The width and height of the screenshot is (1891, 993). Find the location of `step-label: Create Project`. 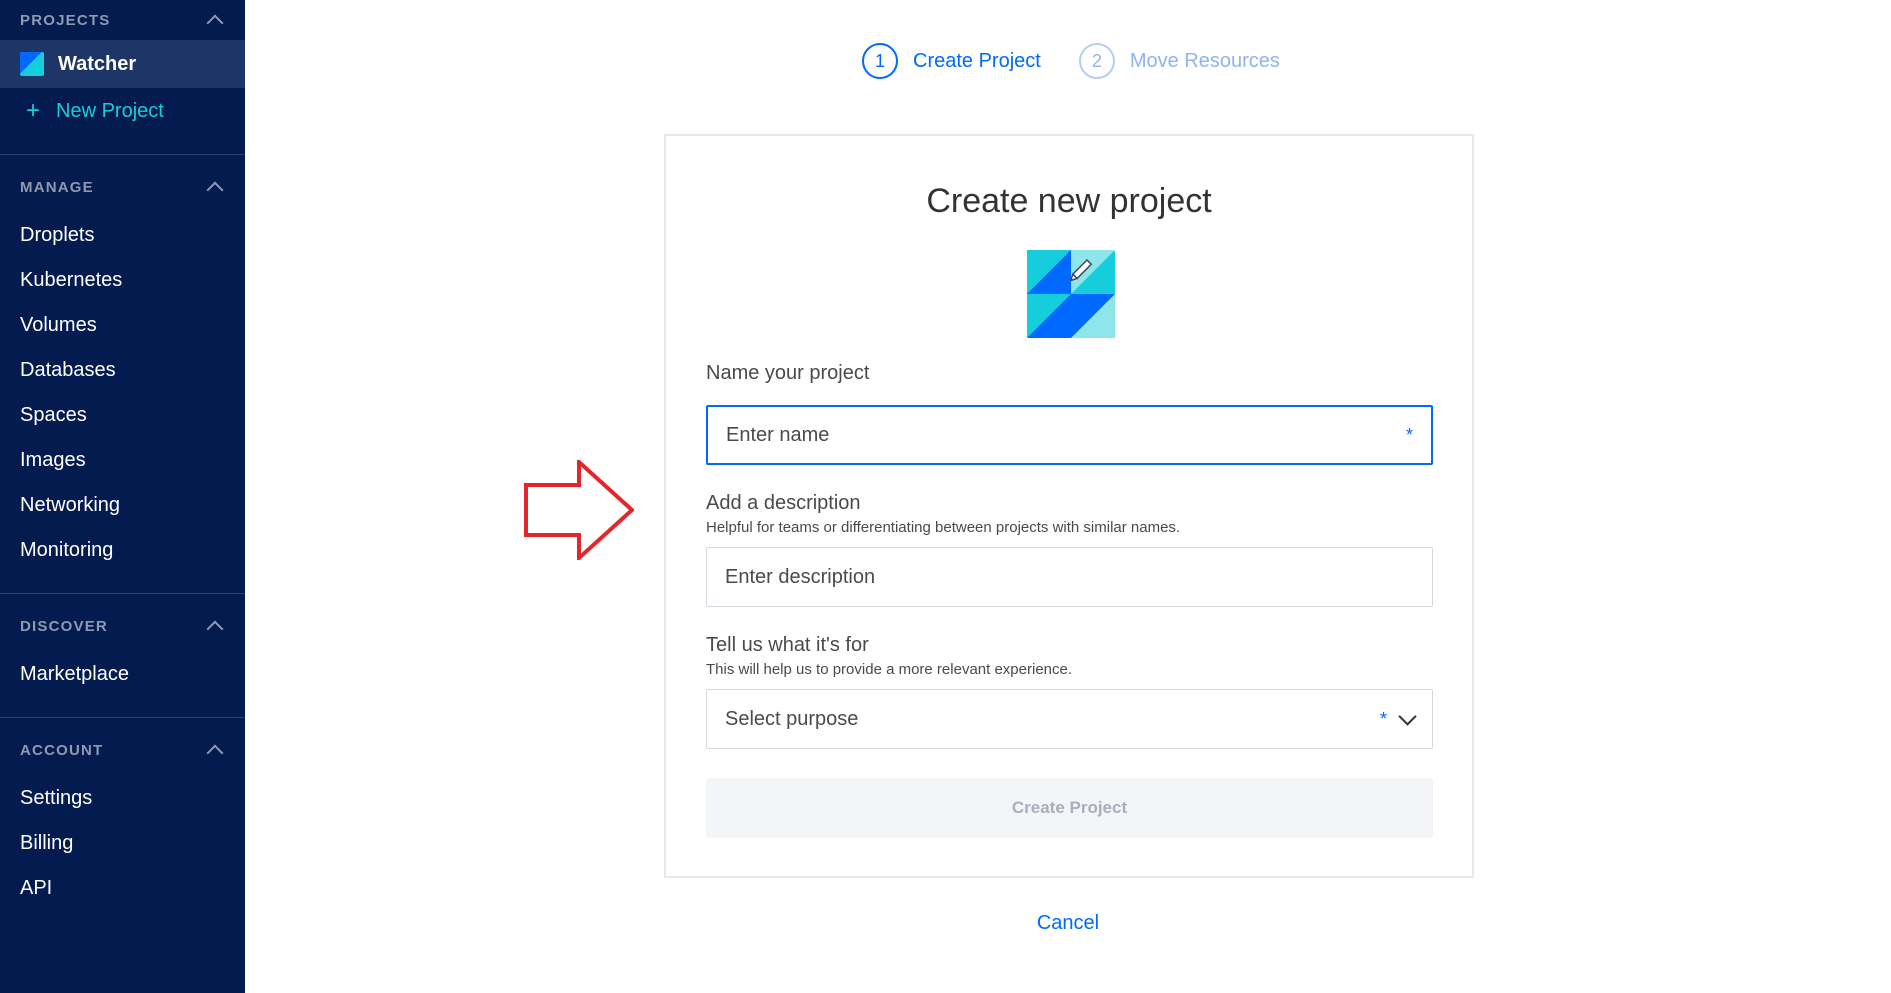

step-label: Create Project is located at coordinates (977, 60).